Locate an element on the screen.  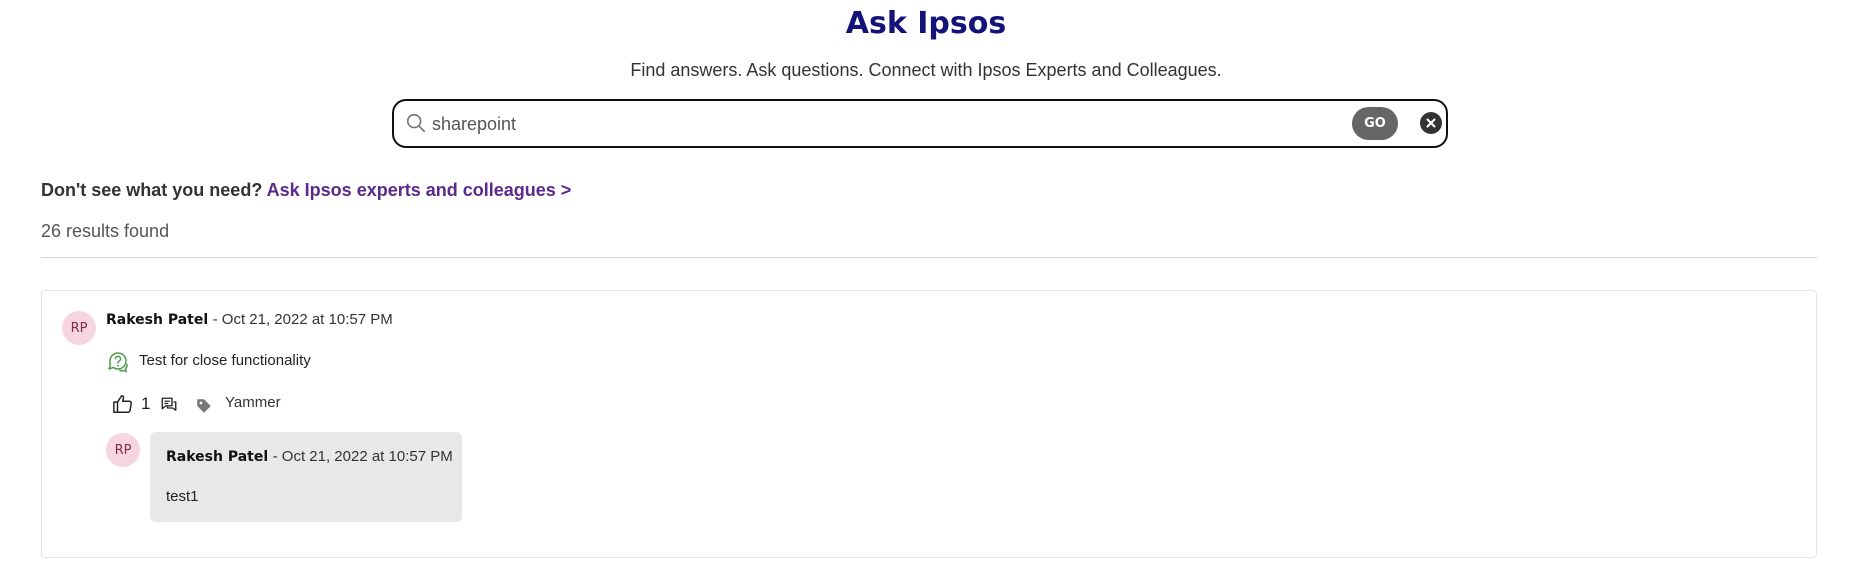
close-icon is located at coordinates (1431, 123).